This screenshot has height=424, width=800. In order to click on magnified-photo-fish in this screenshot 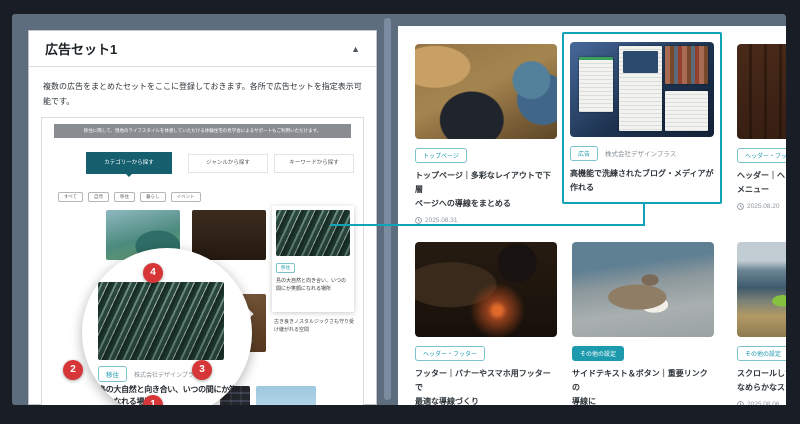, I will do `click(161, 321)`.